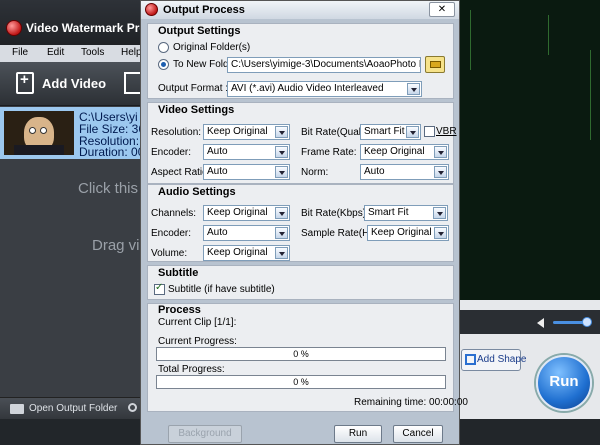  Describe the element at coordinates (442, 9) in the screenshot. I see `close-icon: ✕` at that location.